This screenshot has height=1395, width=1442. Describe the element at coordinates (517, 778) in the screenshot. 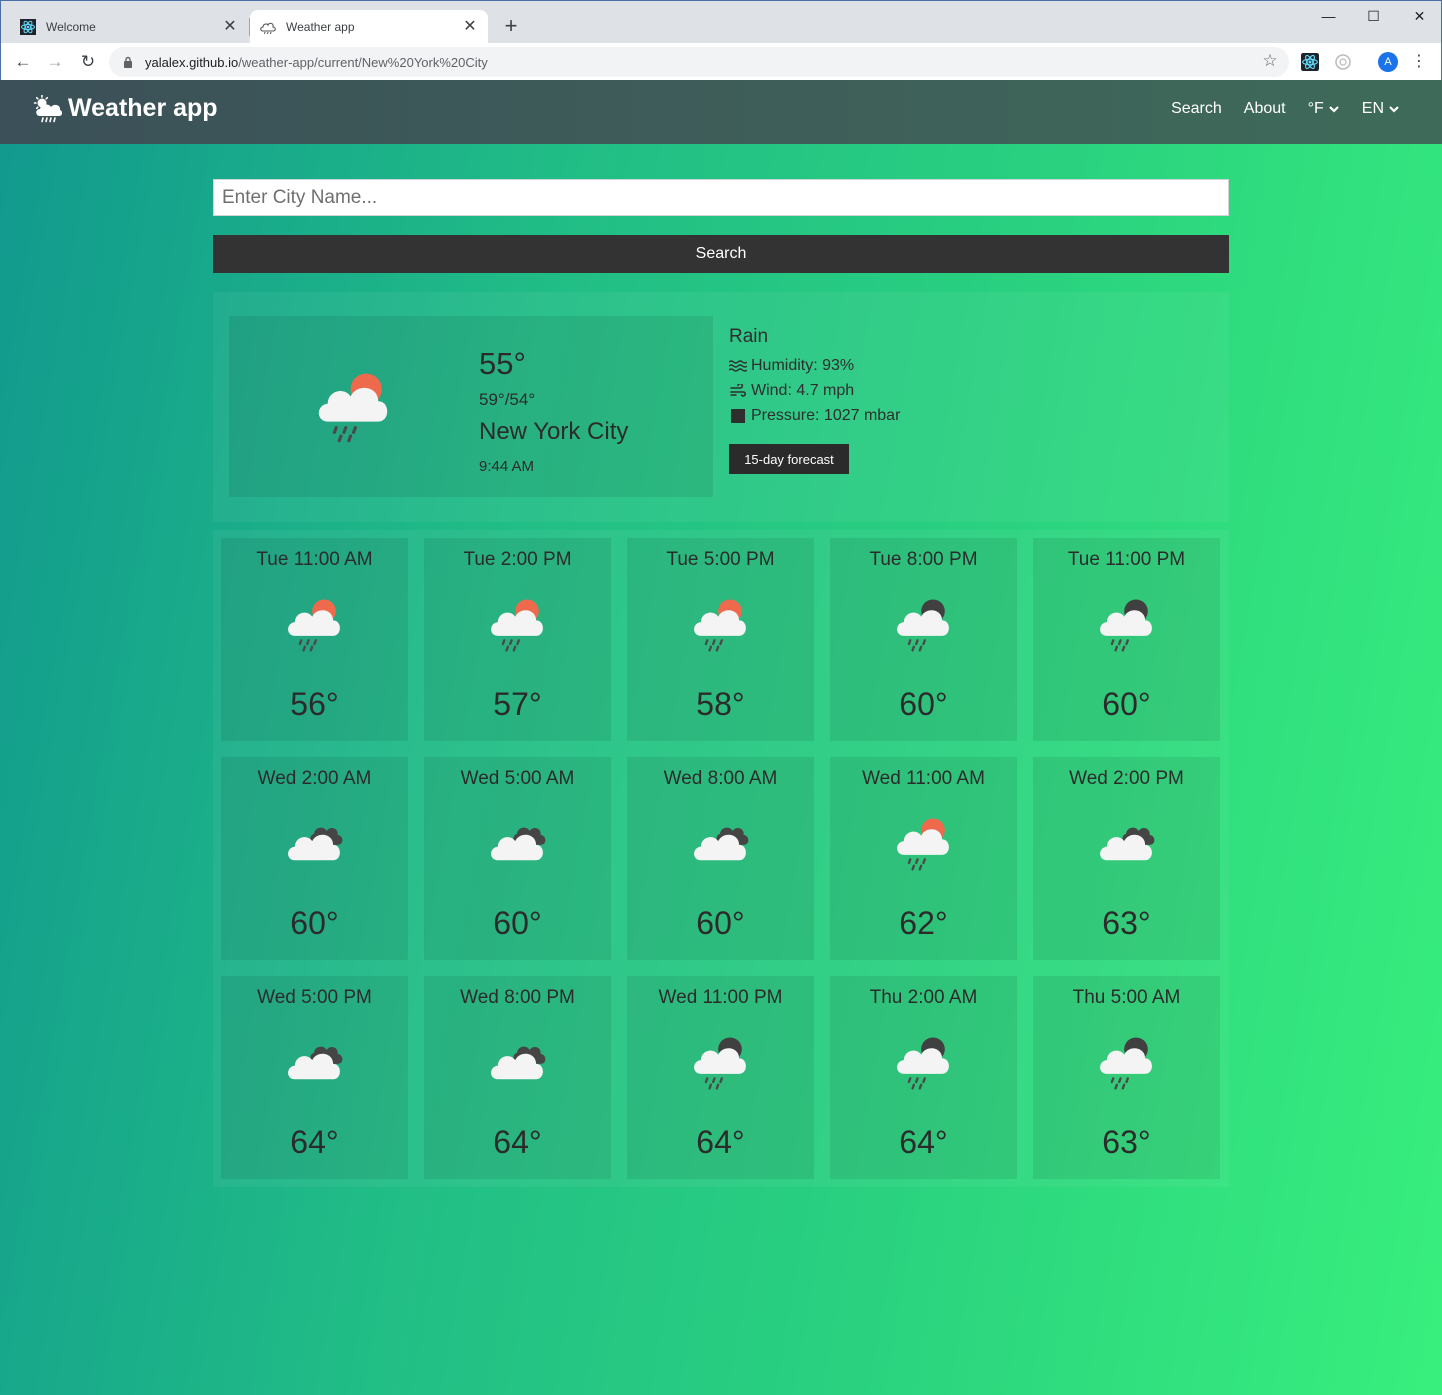

I see `forecast-time: Wed 5:00 AM` at that location.